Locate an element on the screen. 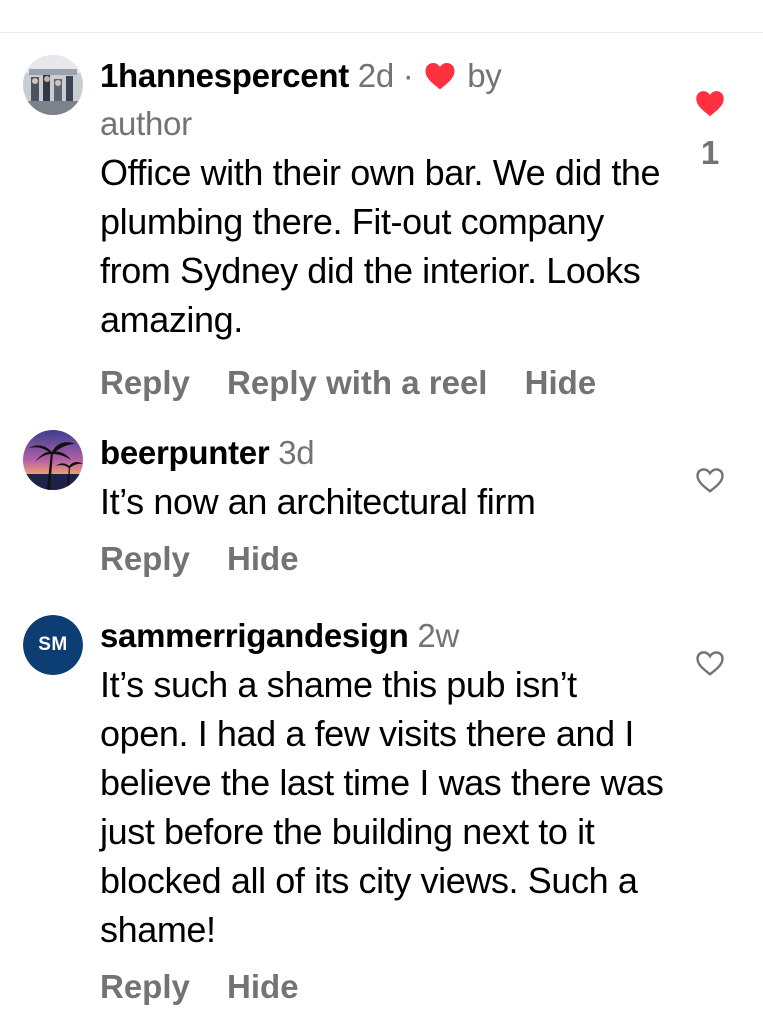 This screenshot has height=1023, width=763. comment-time: 2d is located at coordinates (375, 75).